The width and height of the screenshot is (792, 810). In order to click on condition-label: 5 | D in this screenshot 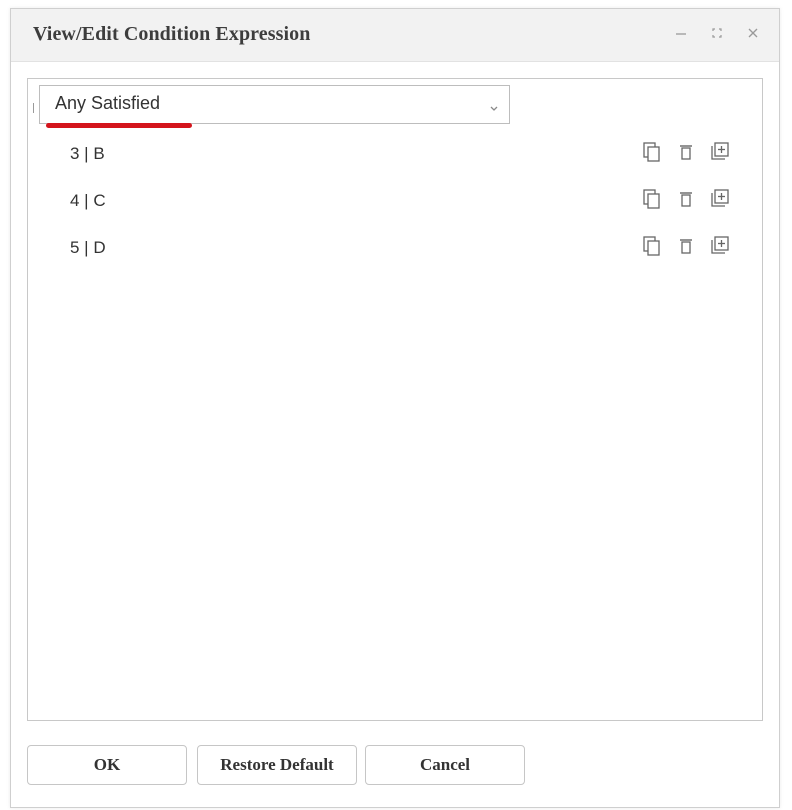, I will do `click(88, 247)`.